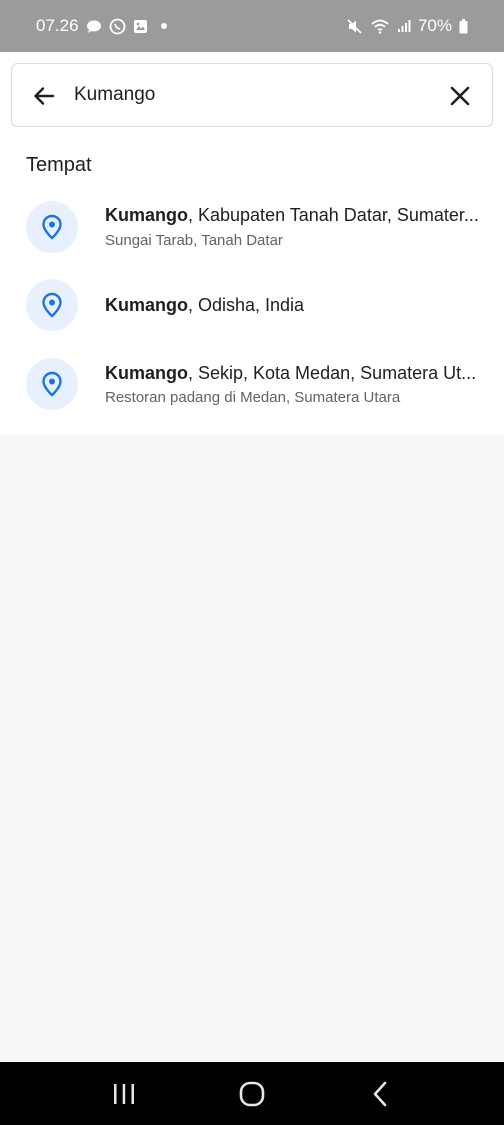 The image size is (504, 1125). I want to click on signal-icon, so click(404, 26).